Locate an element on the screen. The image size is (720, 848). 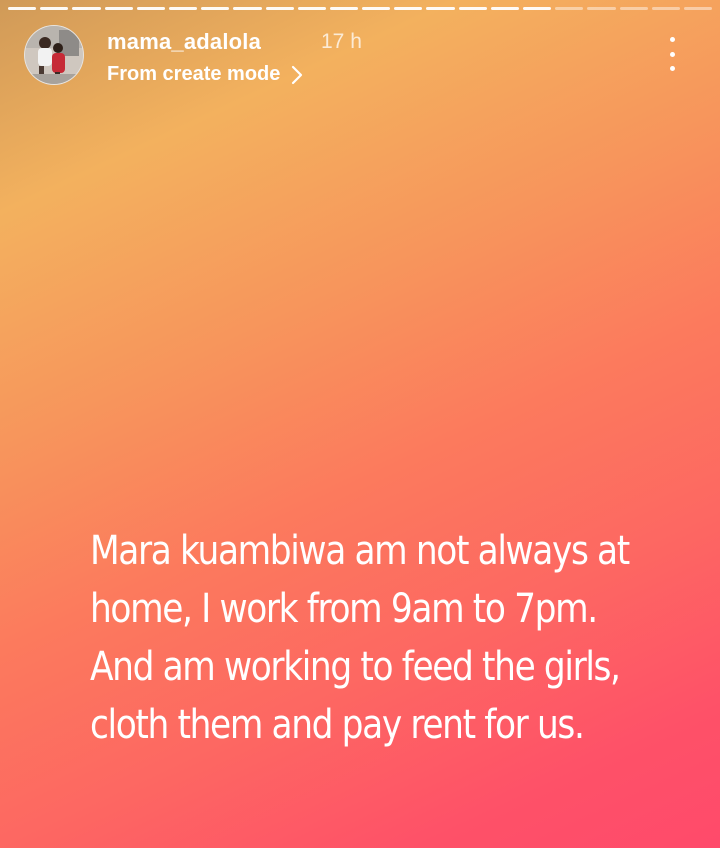
avatar is located at coordinates (54, 55).